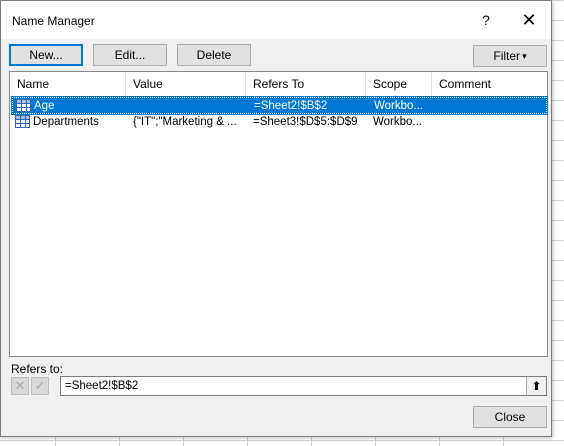 The height and width of the screenshot is (446, 564). I want to click on cancel-x-icon: ✕, so click(20, 386).